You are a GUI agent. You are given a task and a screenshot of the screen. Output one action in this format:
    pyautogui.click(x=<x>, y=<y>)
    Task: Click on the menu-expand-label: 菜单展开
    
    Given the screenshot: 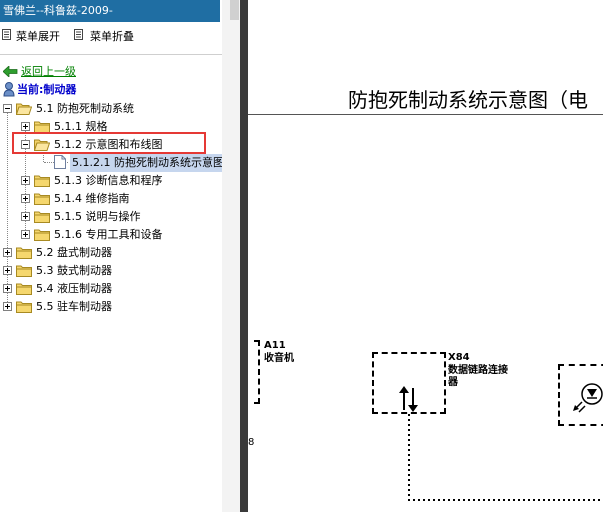 What is the action you would take?
    pyautogui.click(x=38, y=36)
    